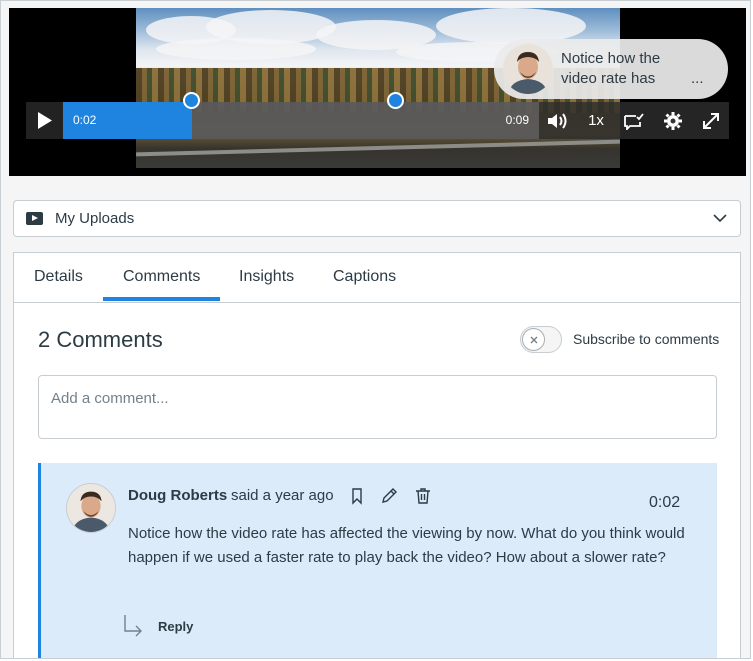  What do you see at coordinates (664, 503) in the screenshot?
I see `comment-timestamp: 0:02` at bounding box center [664, 503].